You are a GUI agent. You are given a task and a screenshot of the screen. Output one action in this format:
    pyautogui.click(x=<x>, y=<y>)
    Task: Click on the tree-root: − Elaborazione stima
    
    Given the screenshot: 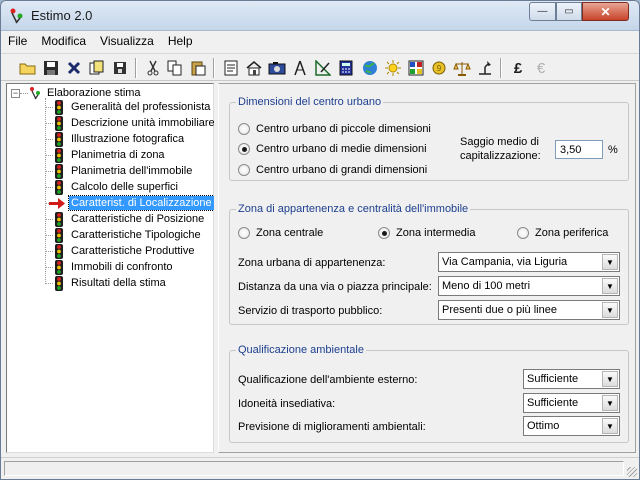 What is the action you would take?
    pyautogui.click(x=76, y=93)
    